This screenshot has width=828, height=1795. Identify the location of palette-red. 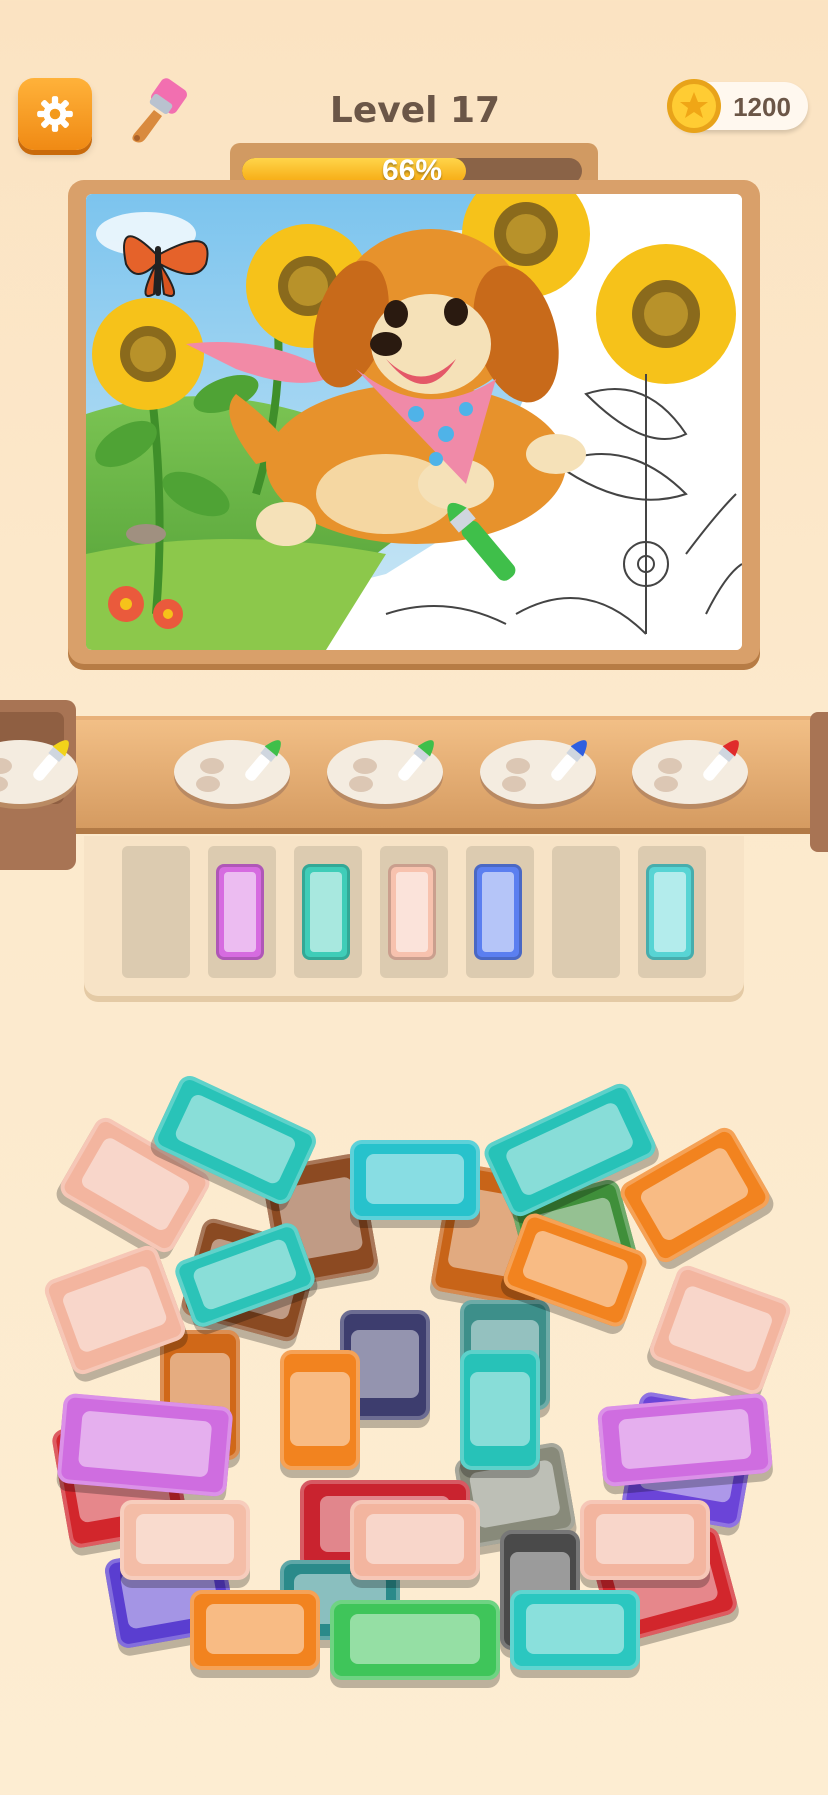
(689, 767).